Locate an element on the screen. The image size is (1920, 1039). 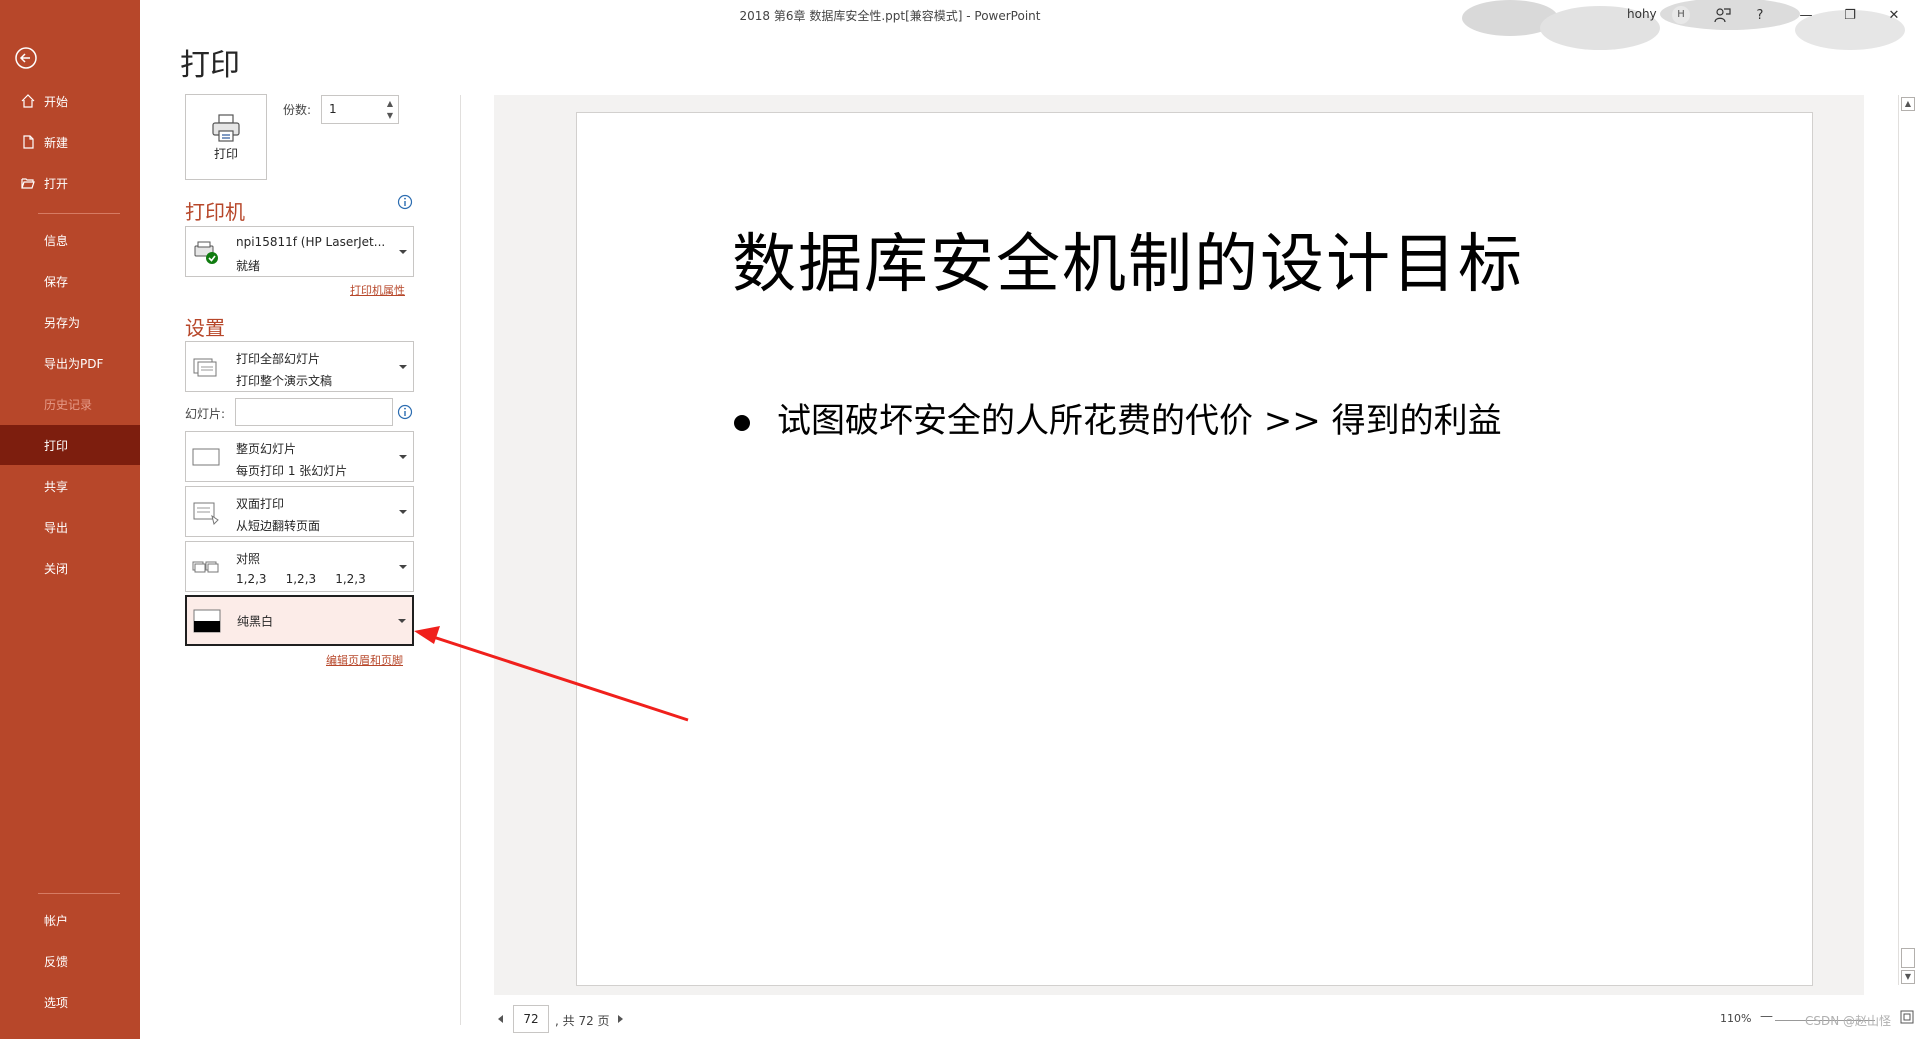
avatar: H is located at coordinates (1681, 15).